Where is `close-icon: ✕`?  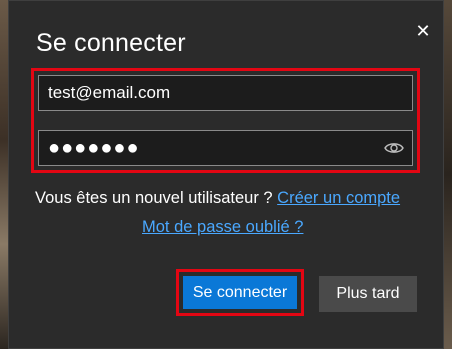
close-icon: ✕ is located at coordinates (423, 31).